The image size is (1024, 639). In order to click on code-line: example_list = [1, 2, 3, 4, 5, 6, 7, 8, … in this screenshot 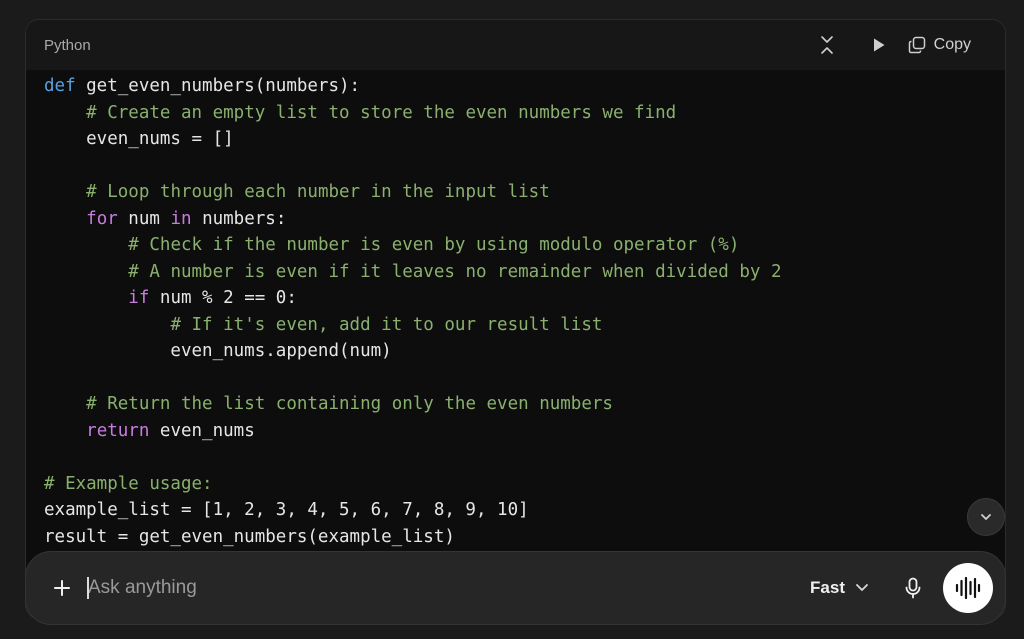, I will do `click(524, 510)`.